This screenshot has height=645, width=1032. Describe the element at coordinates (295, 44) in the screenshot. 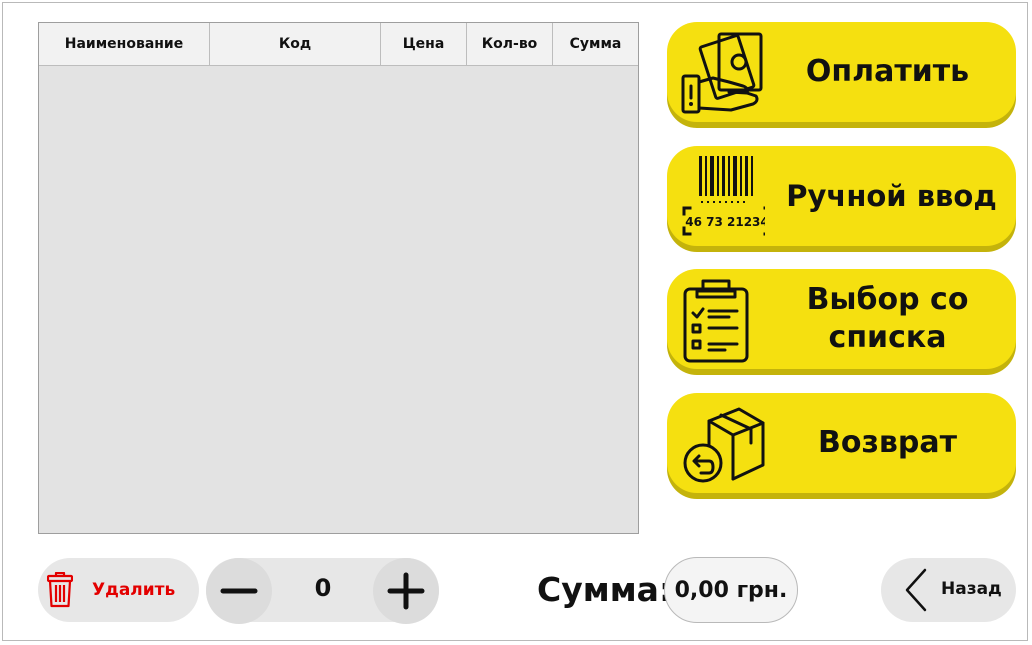

I see `column-header-code: Код` at that location.